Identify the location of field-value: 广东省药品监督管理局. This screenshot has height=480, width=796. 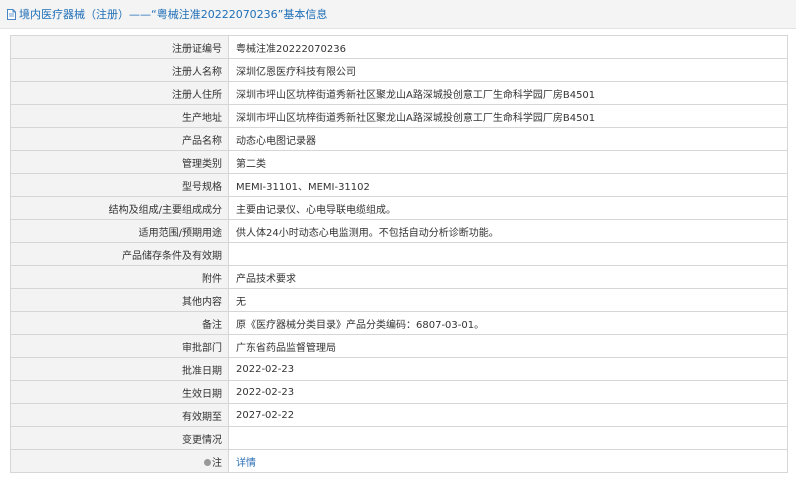
(508, 346).